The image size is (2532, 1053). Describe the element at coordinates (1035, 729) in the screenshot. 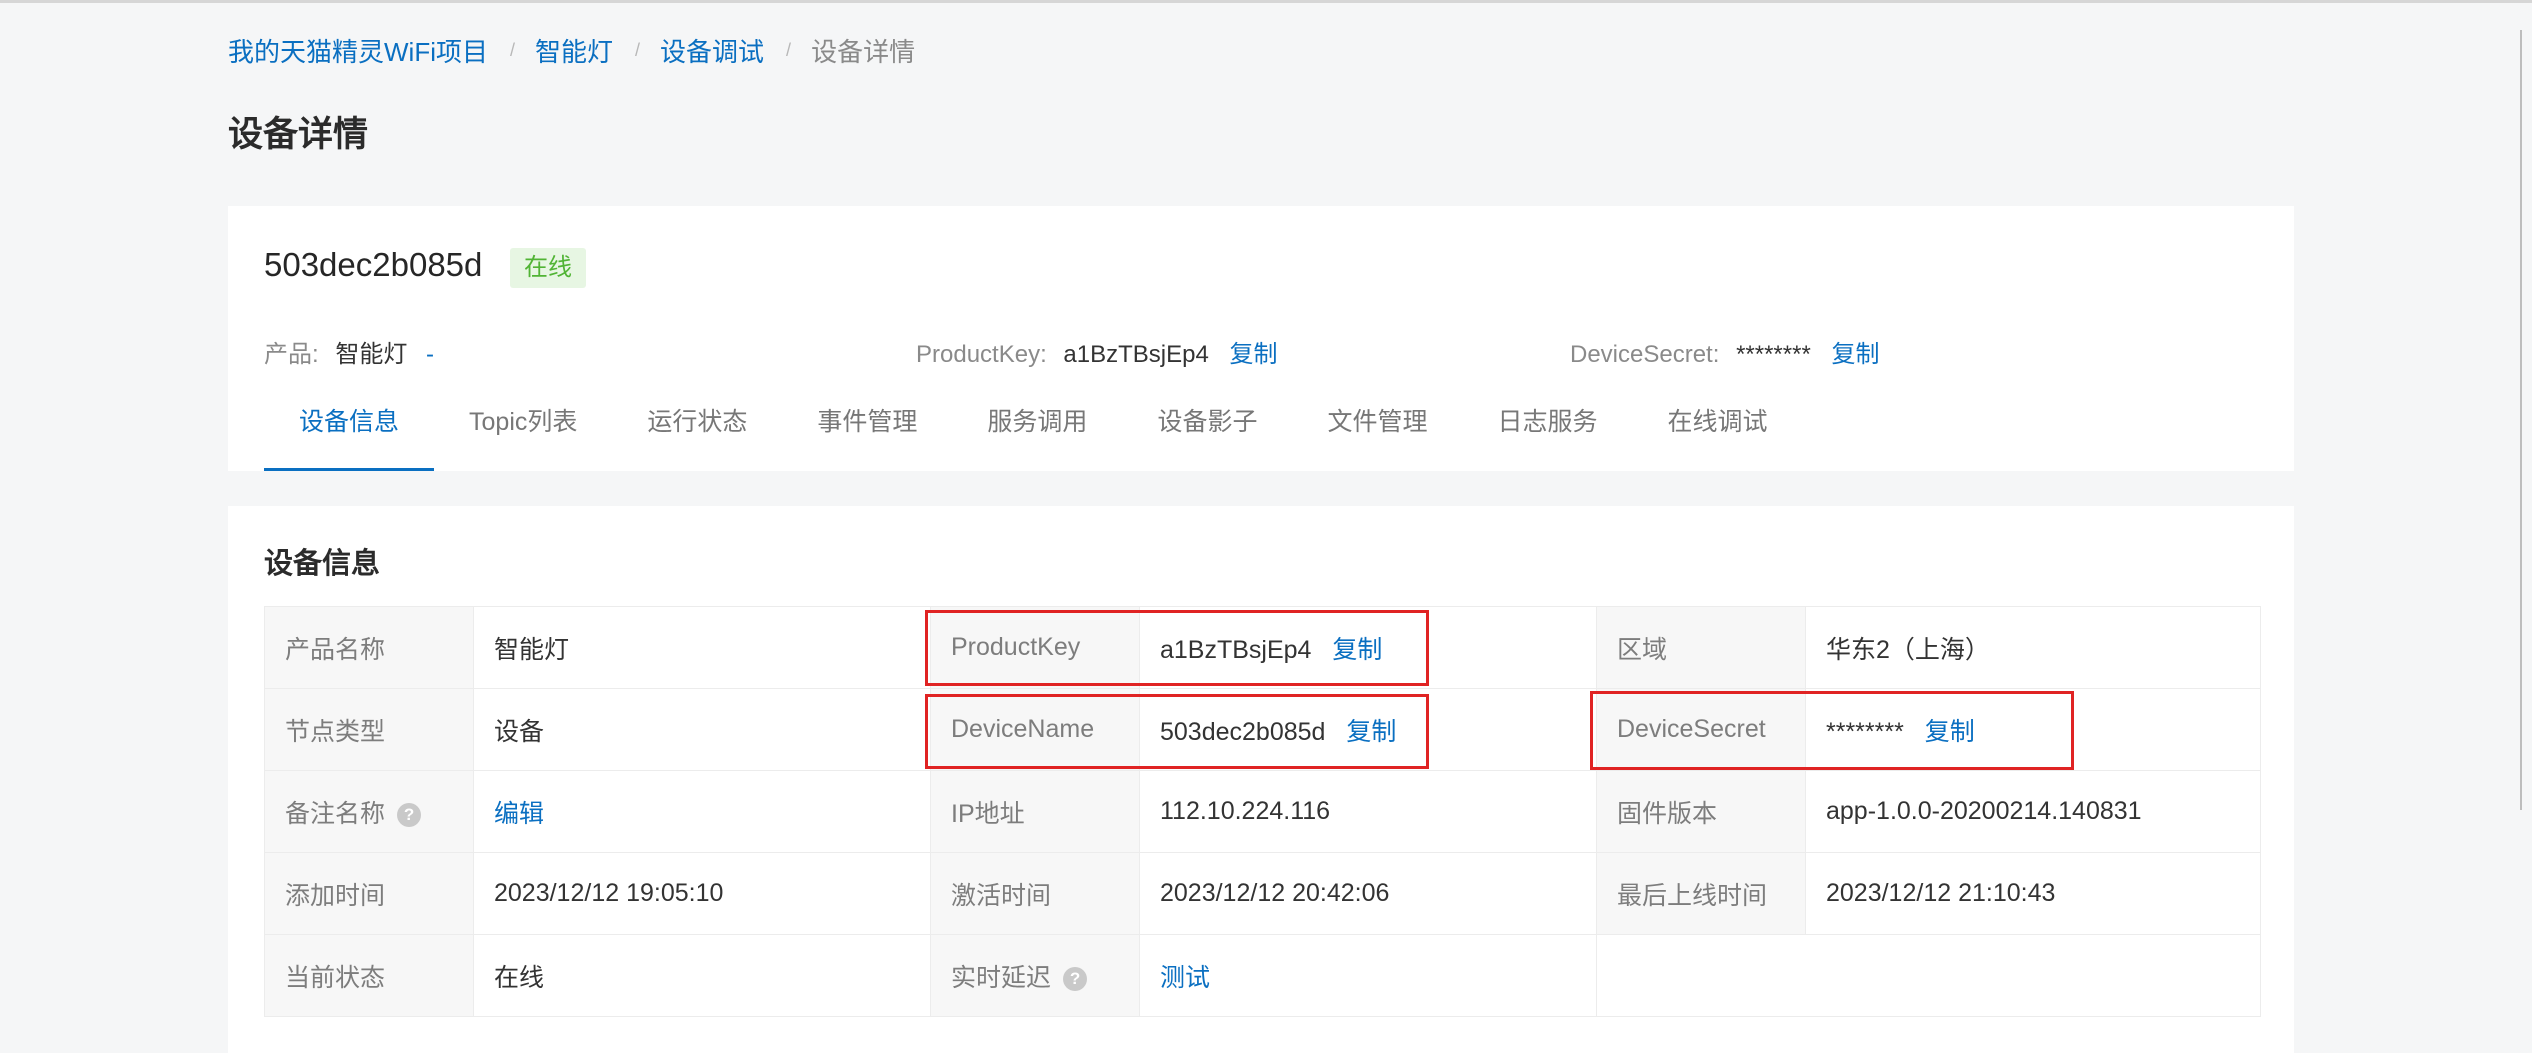

I see `cell-label-devicename: DeviceName` at that location.